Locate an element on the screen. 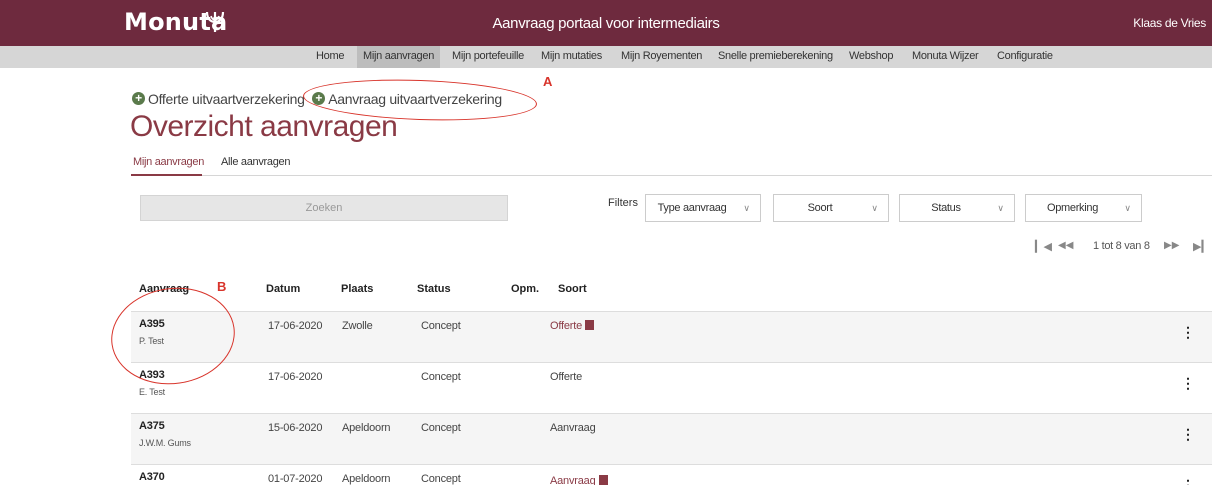 This screenshot has height=485, width=1212. dropdown-label: Status is located at coordinates (946, 208).